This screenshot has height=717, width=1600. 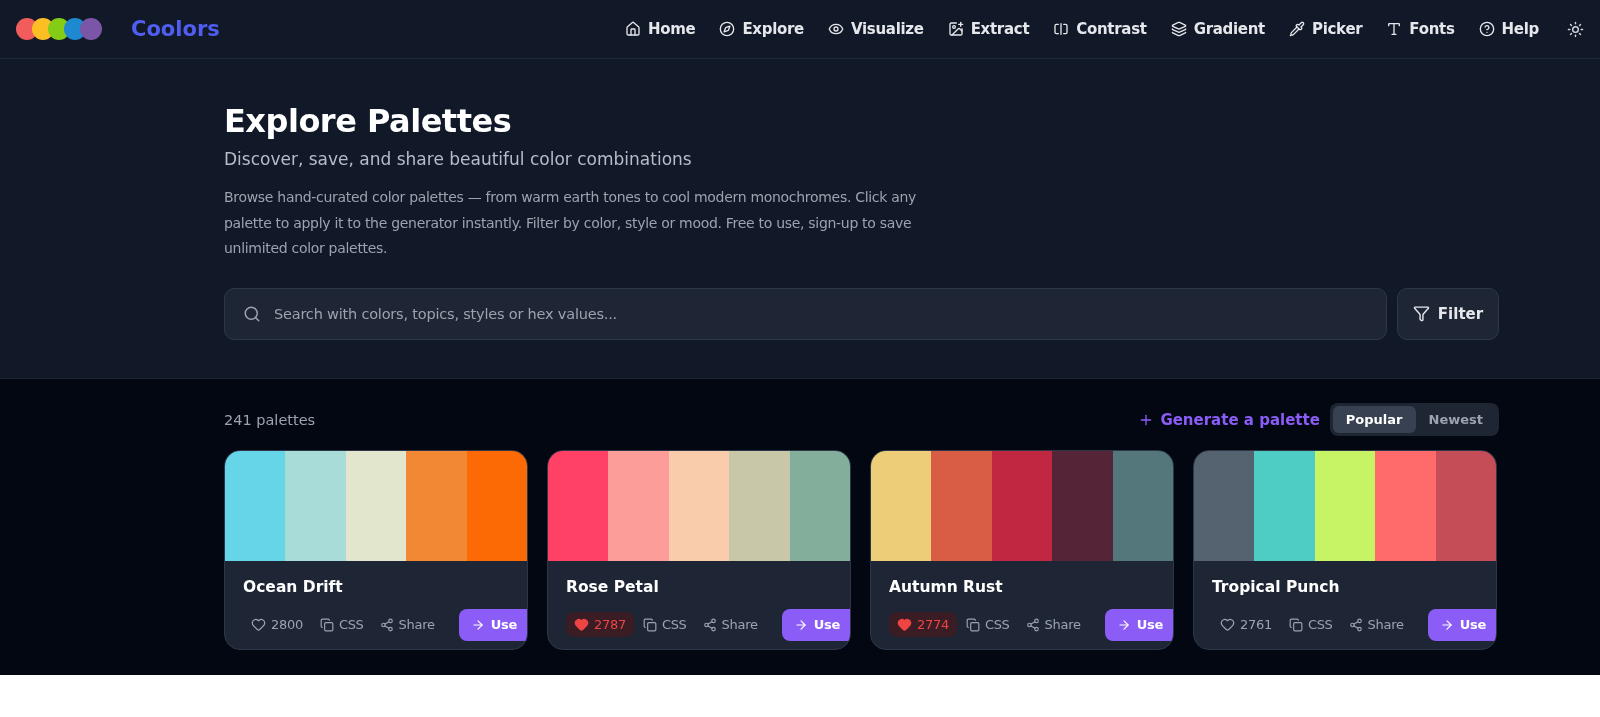 What do you see at coordinates (458, 159) in the screenshot?
I see `page-subtitle: Discover, save, and share beautiful color combinations` at bounding box center [458, 159].